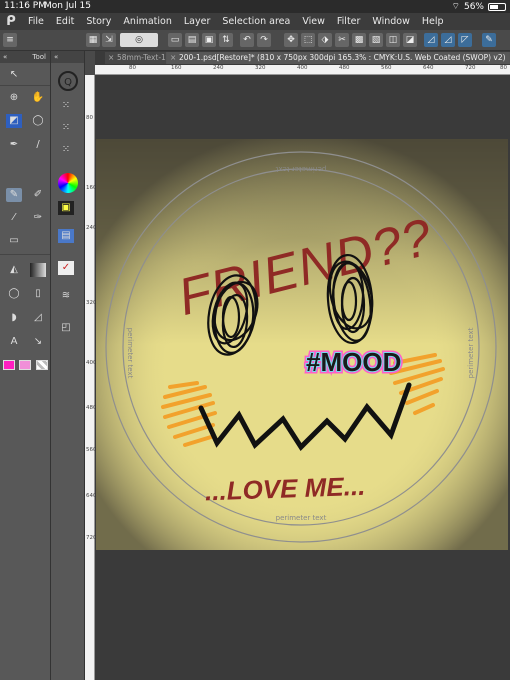 Image resolution: width=510 pixels, height=680 pixels. Describe the element at coordinates (470, 68) in the screenshot. I see `ruler-tick-label: 720` at that location.